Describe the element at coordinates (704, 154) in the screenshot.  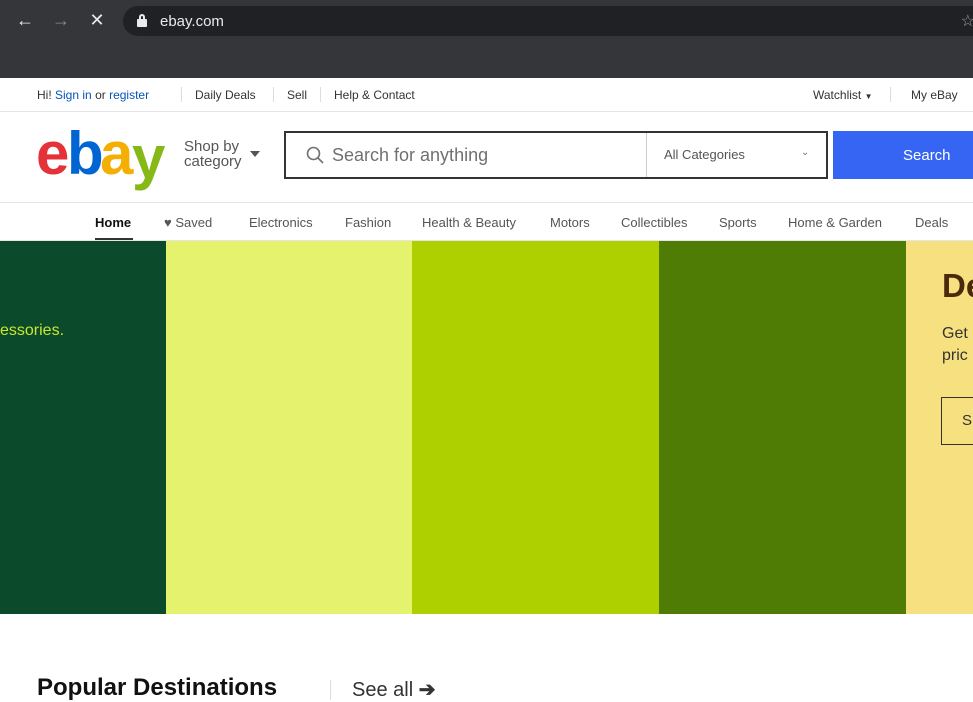
I see `category-select-label: All Categories` at that location.